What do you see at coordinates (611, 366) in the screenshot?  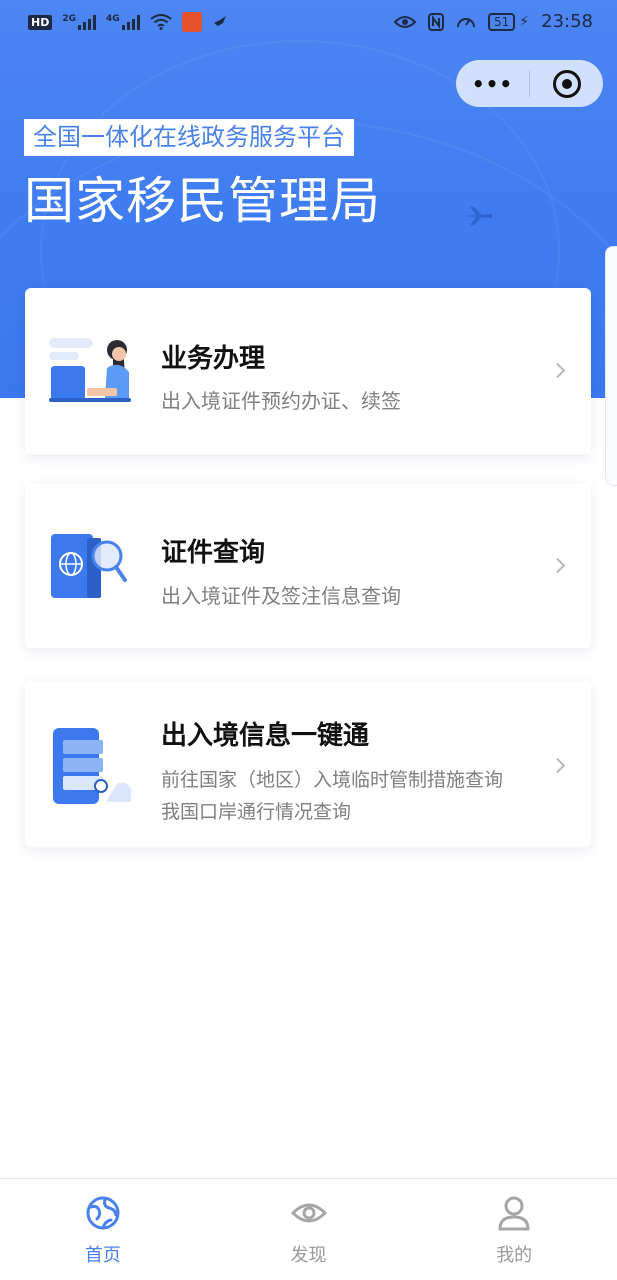 I see `side-drawer-handle` at bounding box center [611, 366].